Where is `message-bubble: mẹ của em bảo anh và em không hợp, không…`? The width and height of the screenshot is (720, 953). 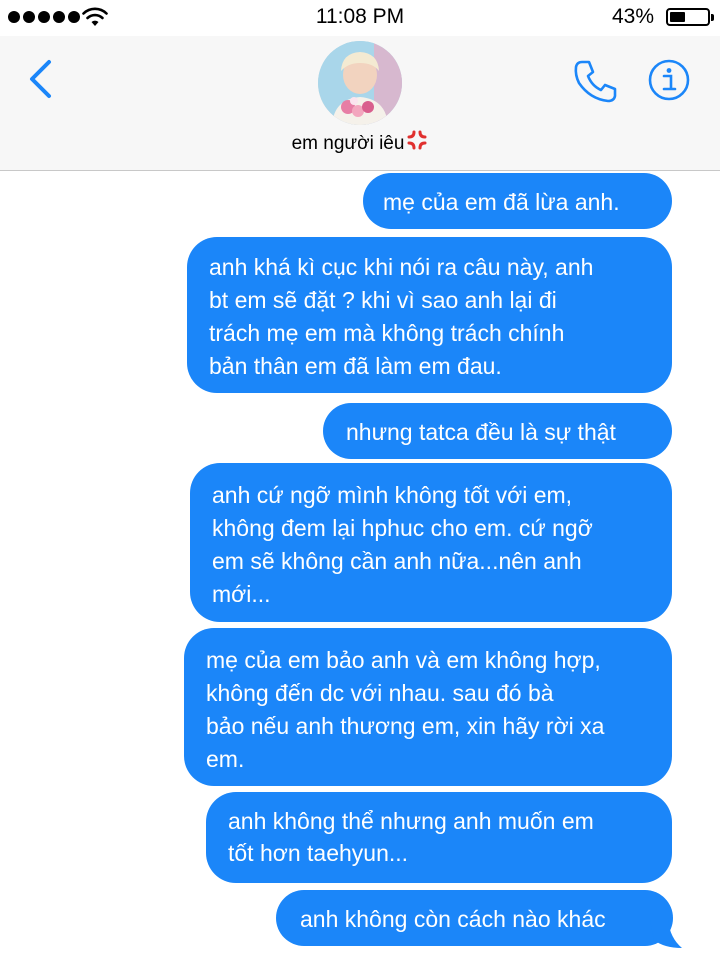
message-bubble: mẹ của em bảo anh và em không hợp, không… is located at coordinates (428, 707).